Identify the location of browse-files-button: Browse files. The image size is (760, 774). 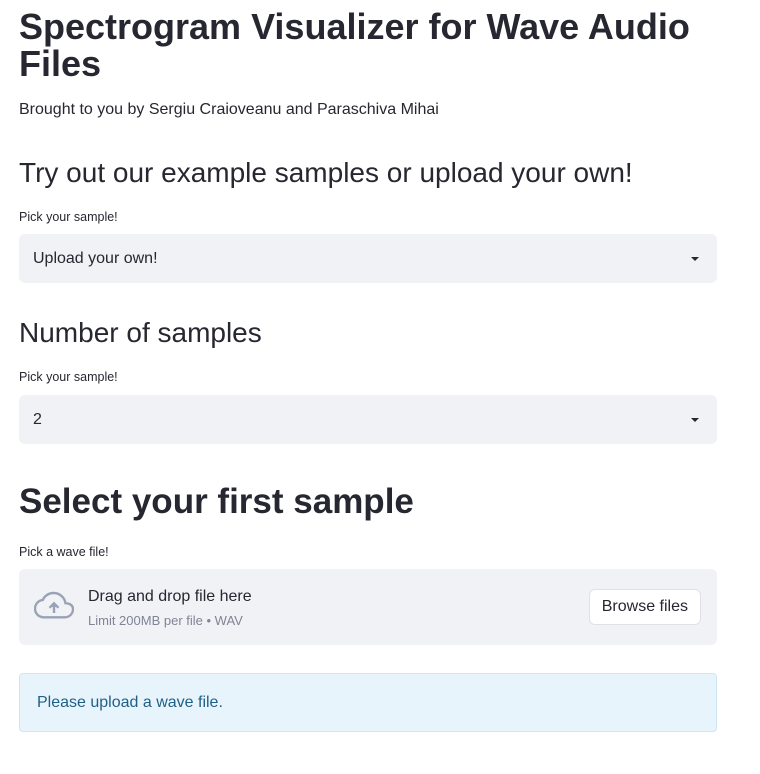
(644, 607).